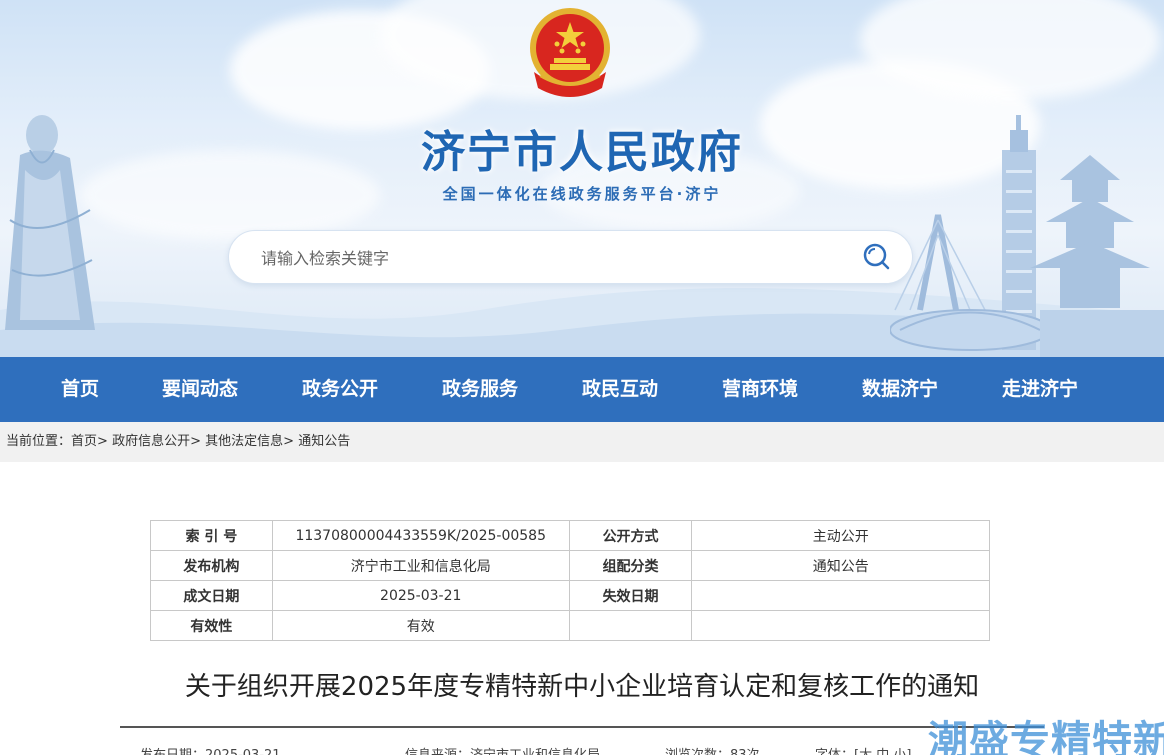 Image resolution: width=1164 pixels, height=755 pixels. Describe the element at coordinates (1046, 736) in the screenshot. I see `watermark-text: 潮盛专精特新` at that location.